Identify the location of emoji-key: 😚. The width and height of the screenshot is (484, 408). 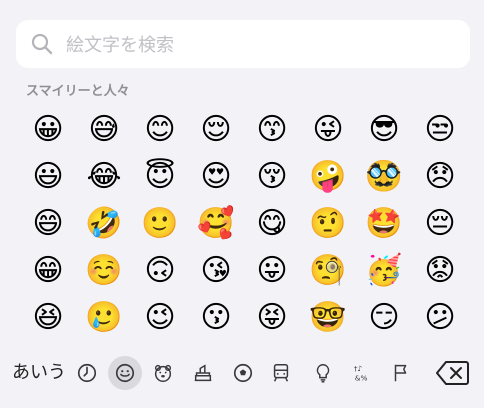
(272, 176).